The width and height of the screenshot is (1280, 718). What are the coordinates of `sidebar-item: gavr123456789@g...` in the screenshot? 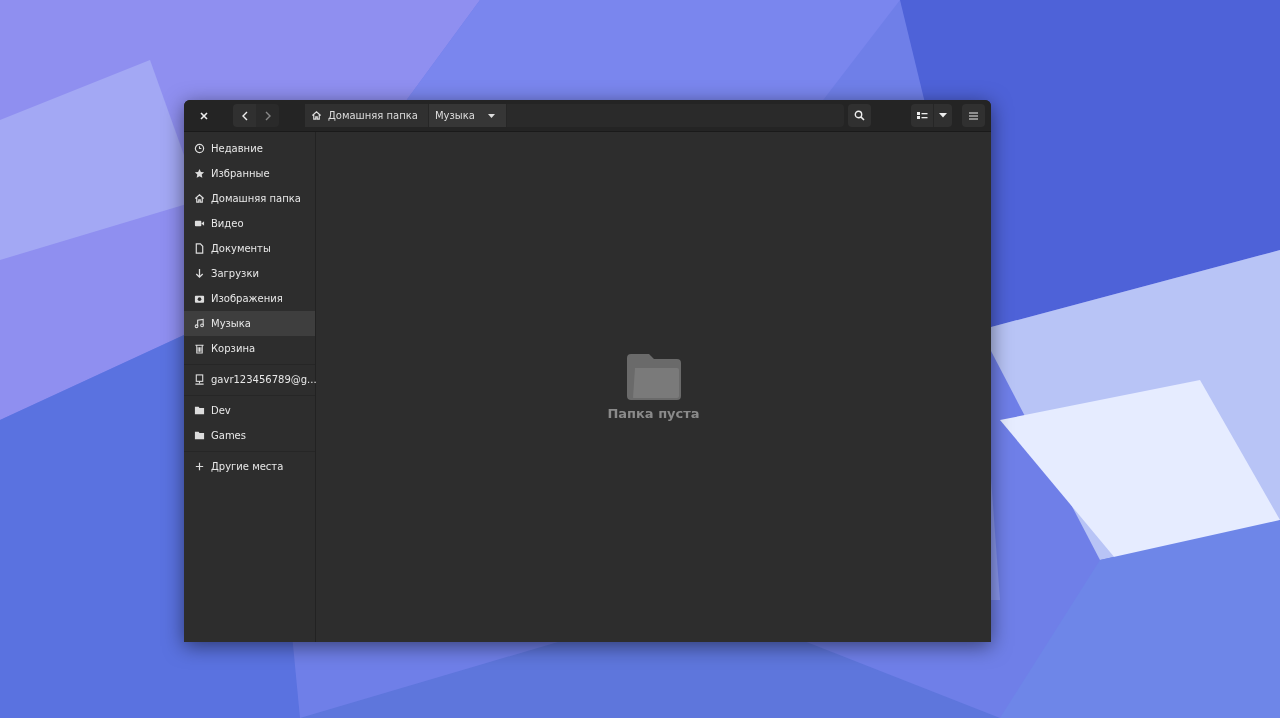 It's located at (249, 379).